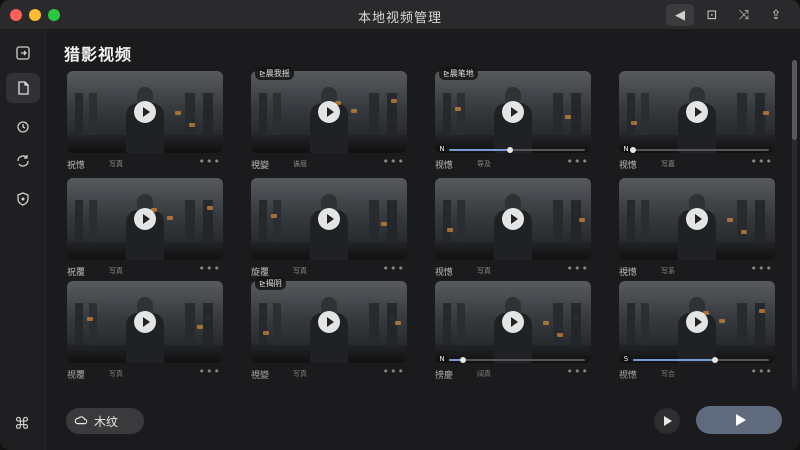  I want to click on video-meta: 视憽 写嘉 •••, so click(697, 163).